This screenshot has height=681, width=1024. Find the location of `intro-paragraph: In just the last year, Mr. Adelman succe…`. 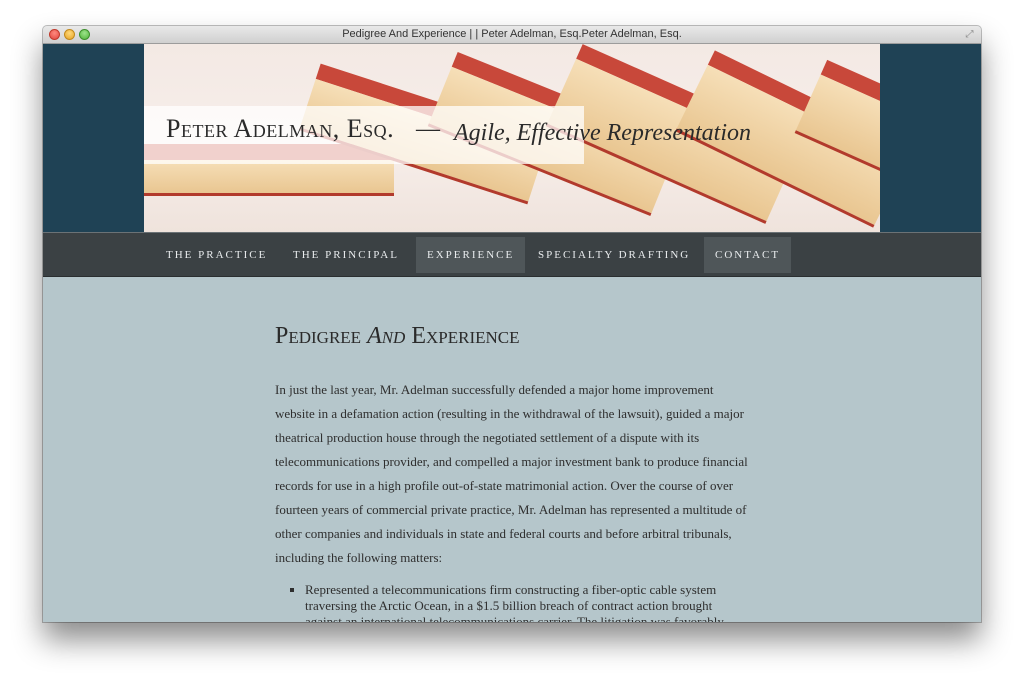

intro-paragraph: In just the last year, Mr. Adelman succe… is located at coordinates (511, 473).